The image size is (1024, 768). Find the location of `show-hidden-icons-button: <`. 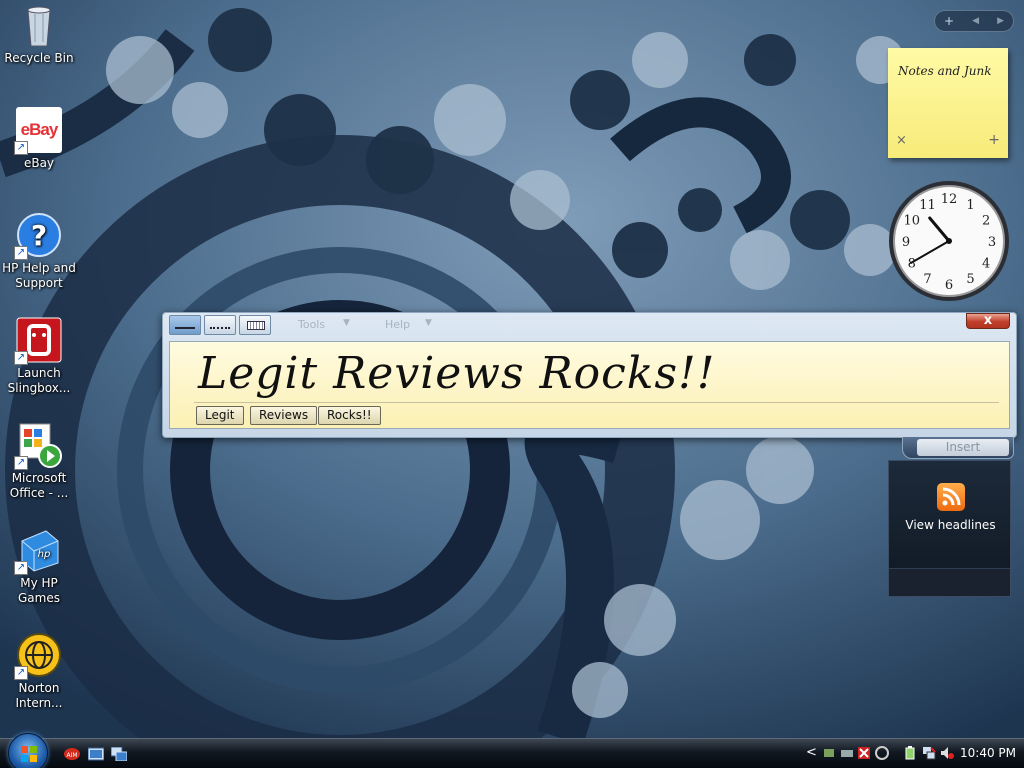

show-hidden-icons-button: < is located at coordinates (811, 752).